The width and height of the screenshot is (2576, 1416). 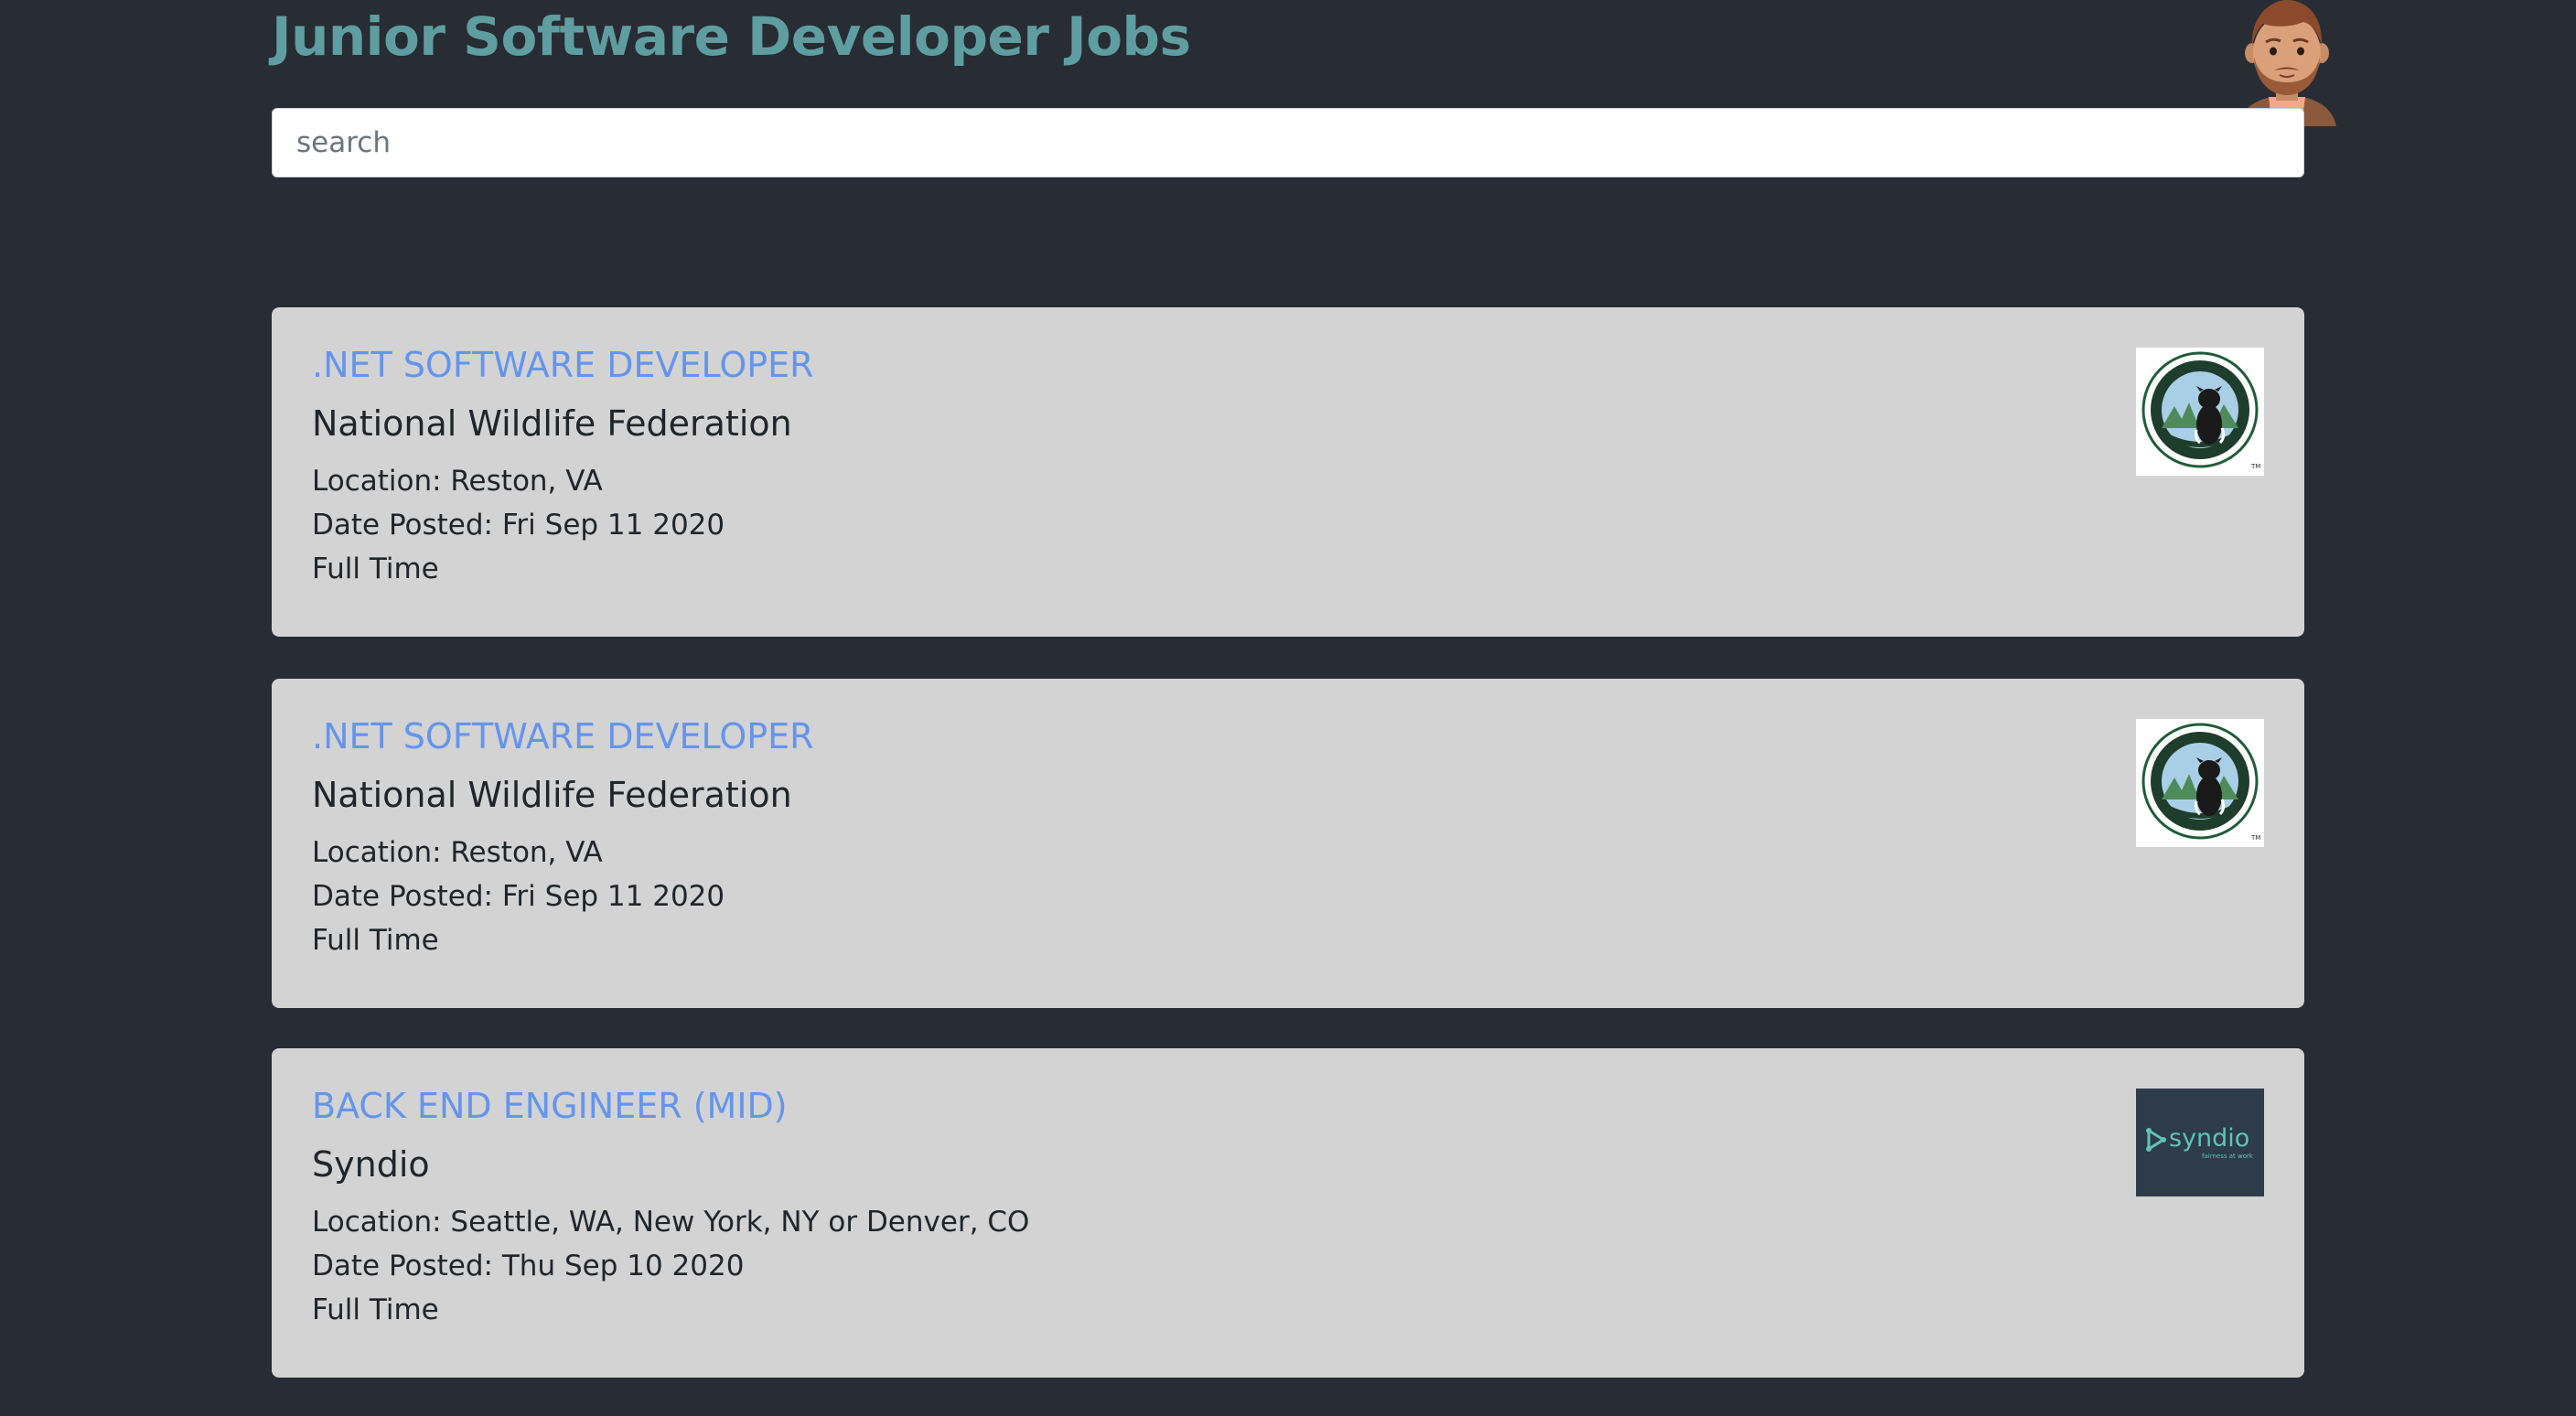 What do you see at coordinates (2209, 1138) in the screenshot?
I see `svg-text: syndio` at bounding box center [2209, 1138].